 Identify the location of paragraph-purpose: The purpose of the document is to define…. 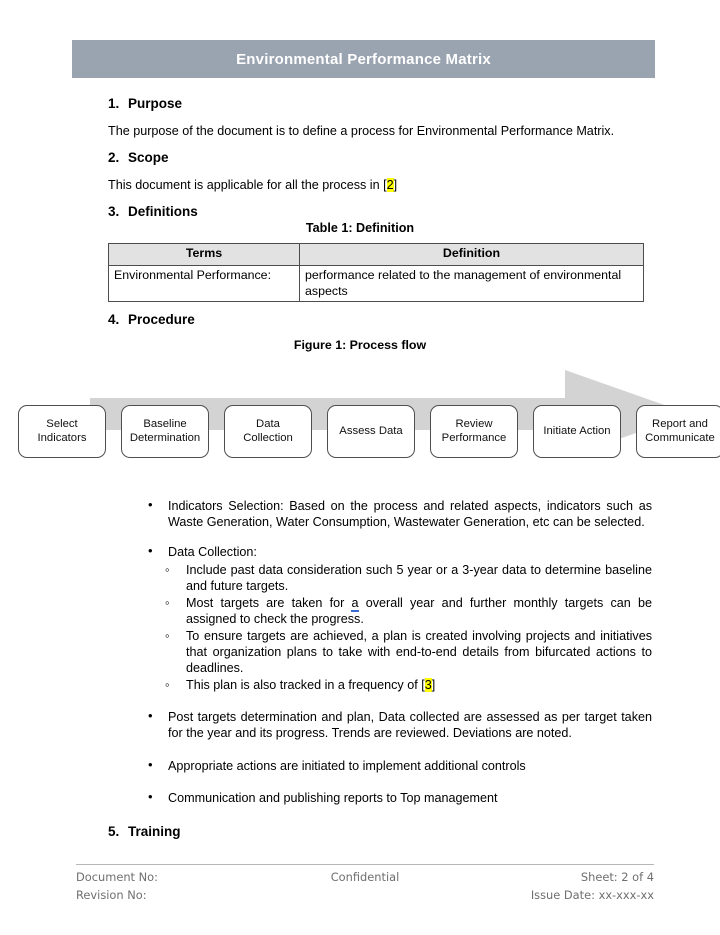
(361, 131).